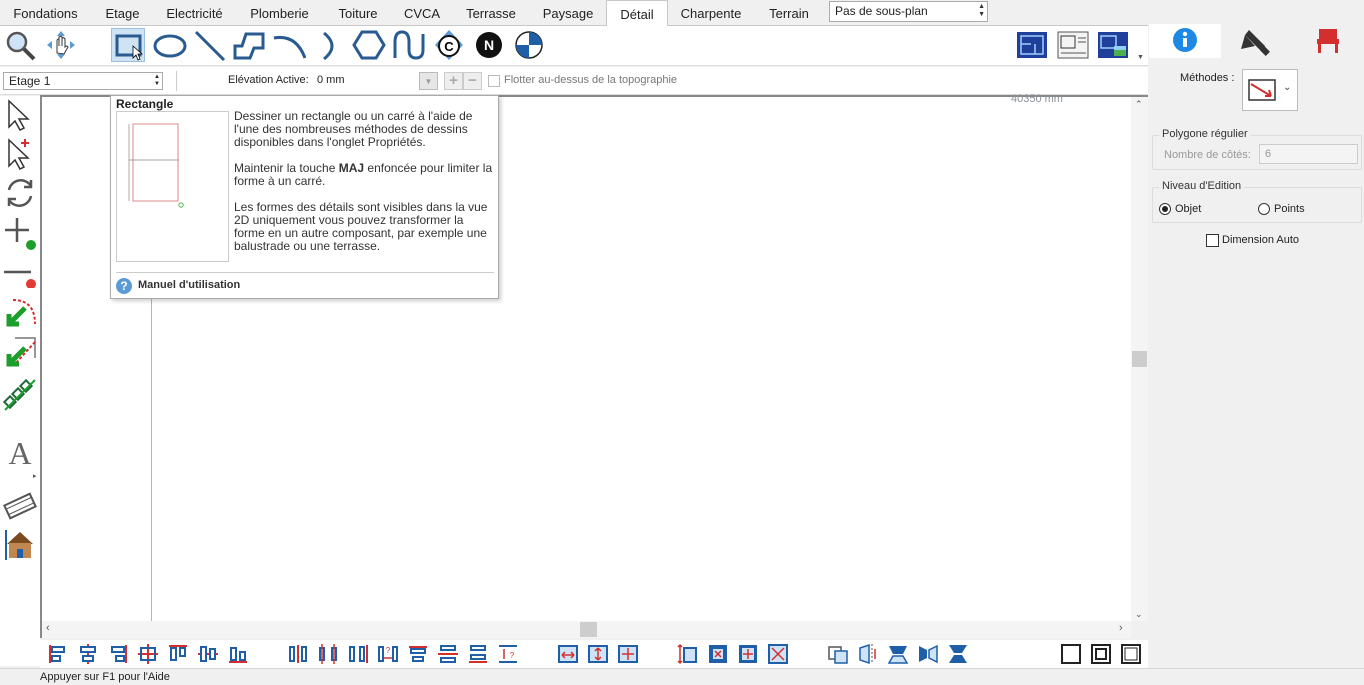  Describe the element at coordinates (1308, 154) in the screenshot. I see `sides-input: 6` at that location.